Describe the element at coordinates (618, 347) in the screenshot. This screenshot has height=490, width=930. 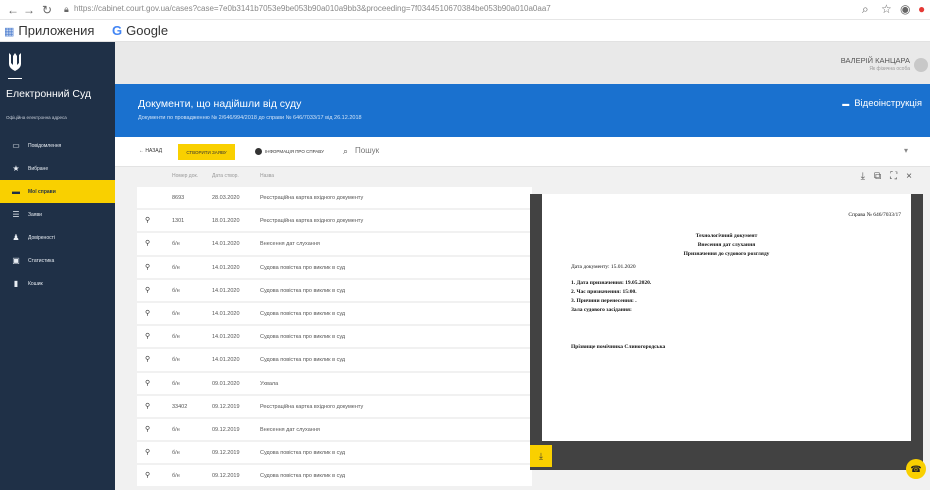
I see `doc-signature: Прізвище помічника Слиногородська` at that location.